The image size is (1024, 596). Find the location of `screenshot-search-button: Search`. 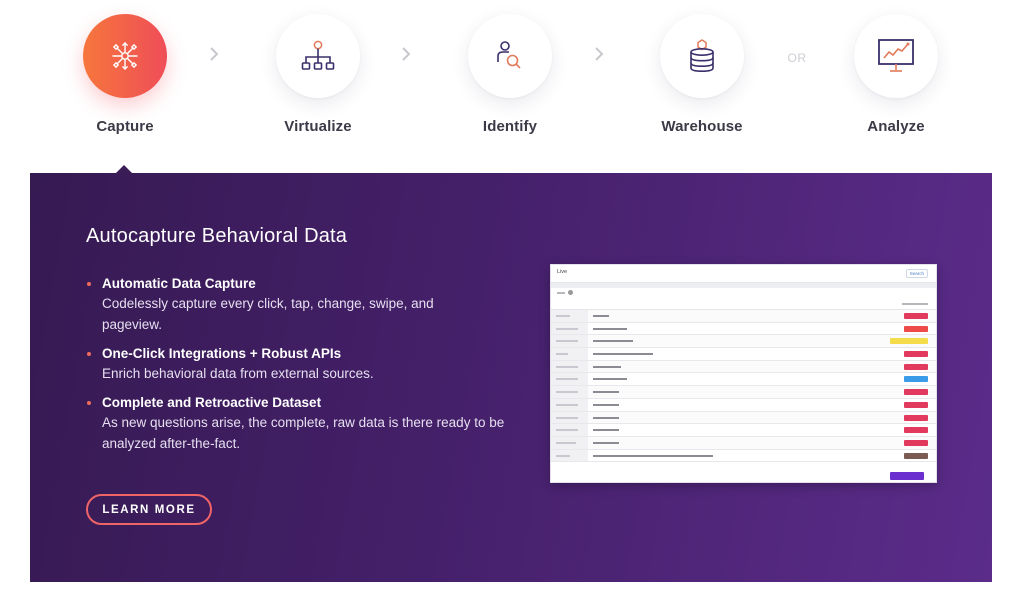

screenshot-search-button: Search is located at coordinates (916, 273).